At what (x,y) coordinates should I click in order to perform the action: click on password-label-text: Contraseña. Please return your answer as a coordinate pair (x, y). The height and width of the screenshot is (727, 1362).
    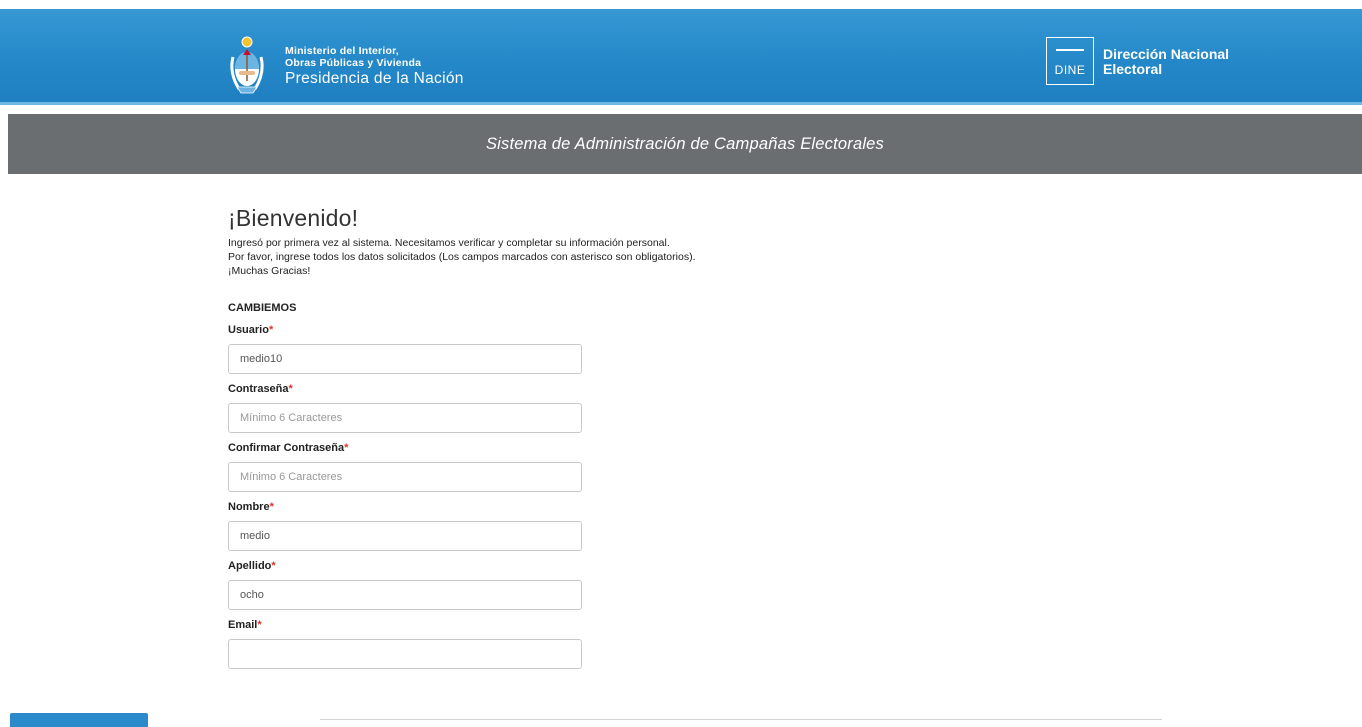
    Looking at the image, I should click on (258, 389).